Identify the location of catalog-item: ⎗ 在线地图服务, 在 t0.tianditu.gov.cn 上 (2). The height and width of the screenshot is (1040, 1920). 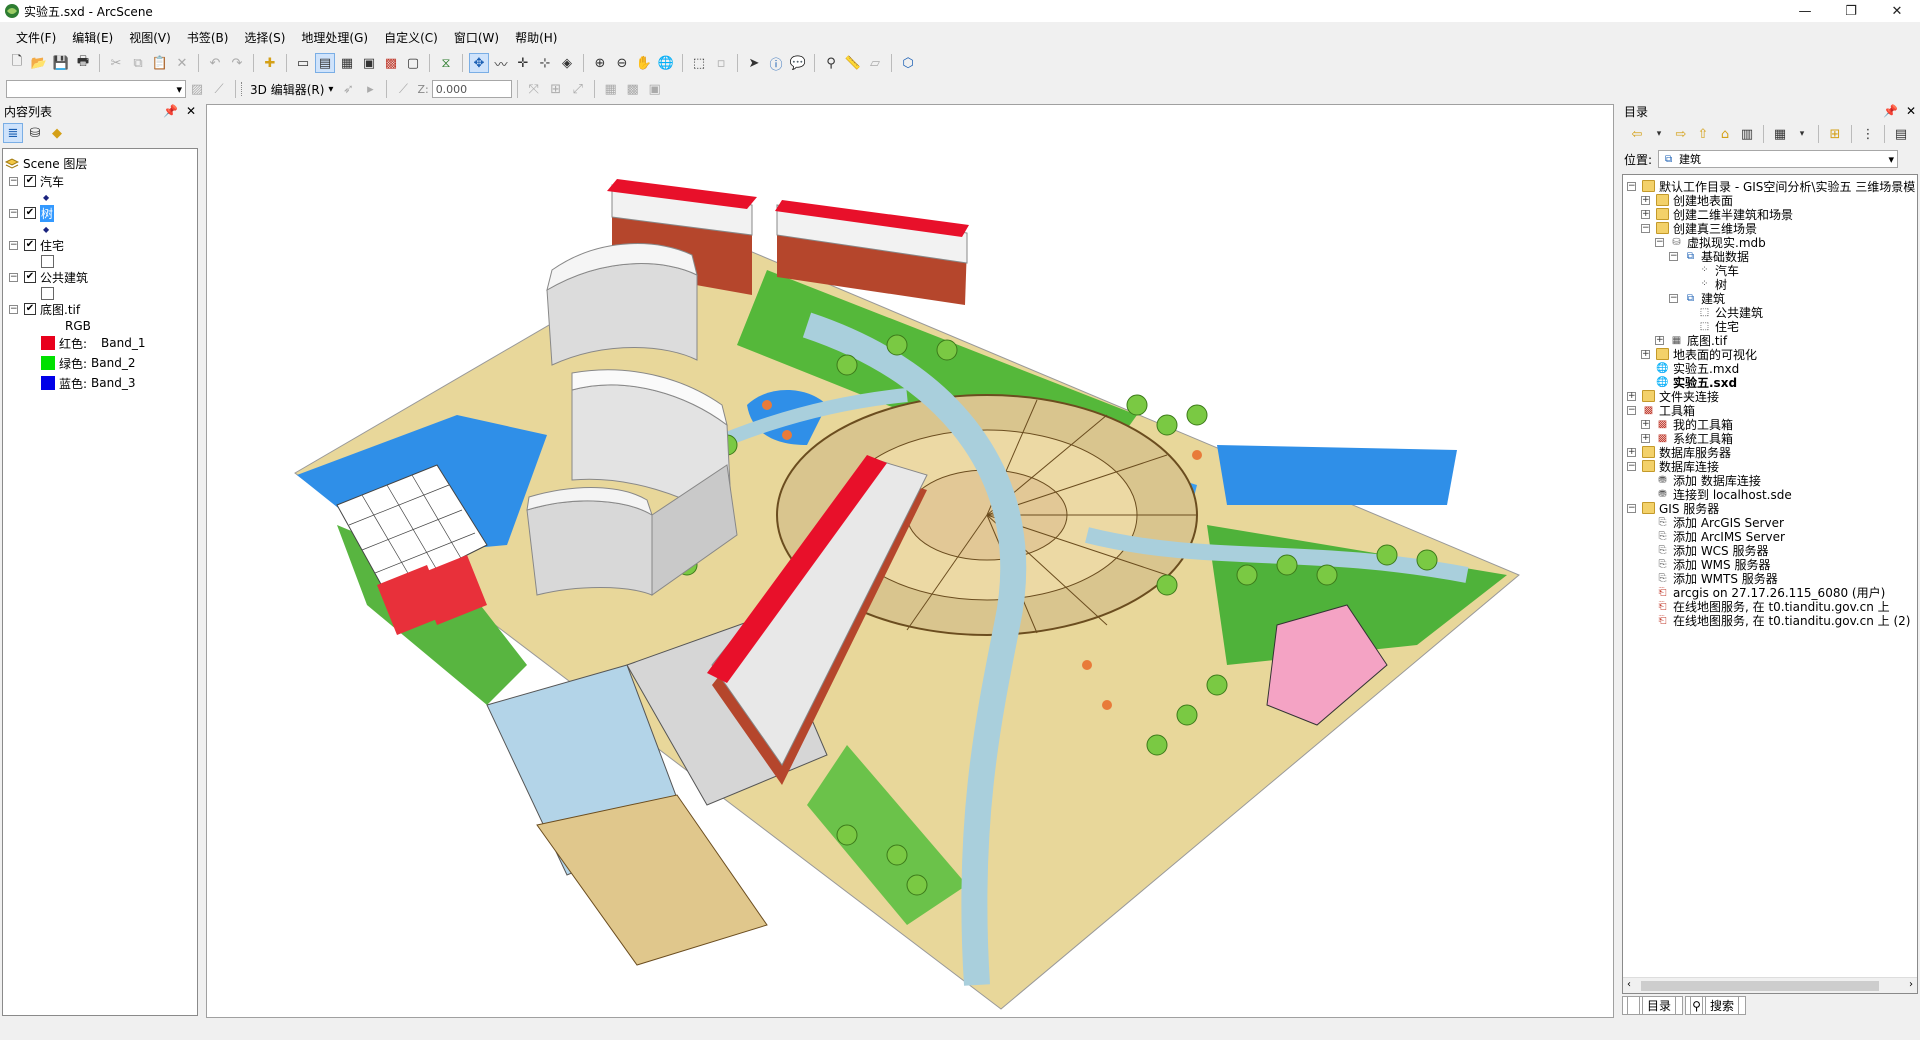
(1776, 620).